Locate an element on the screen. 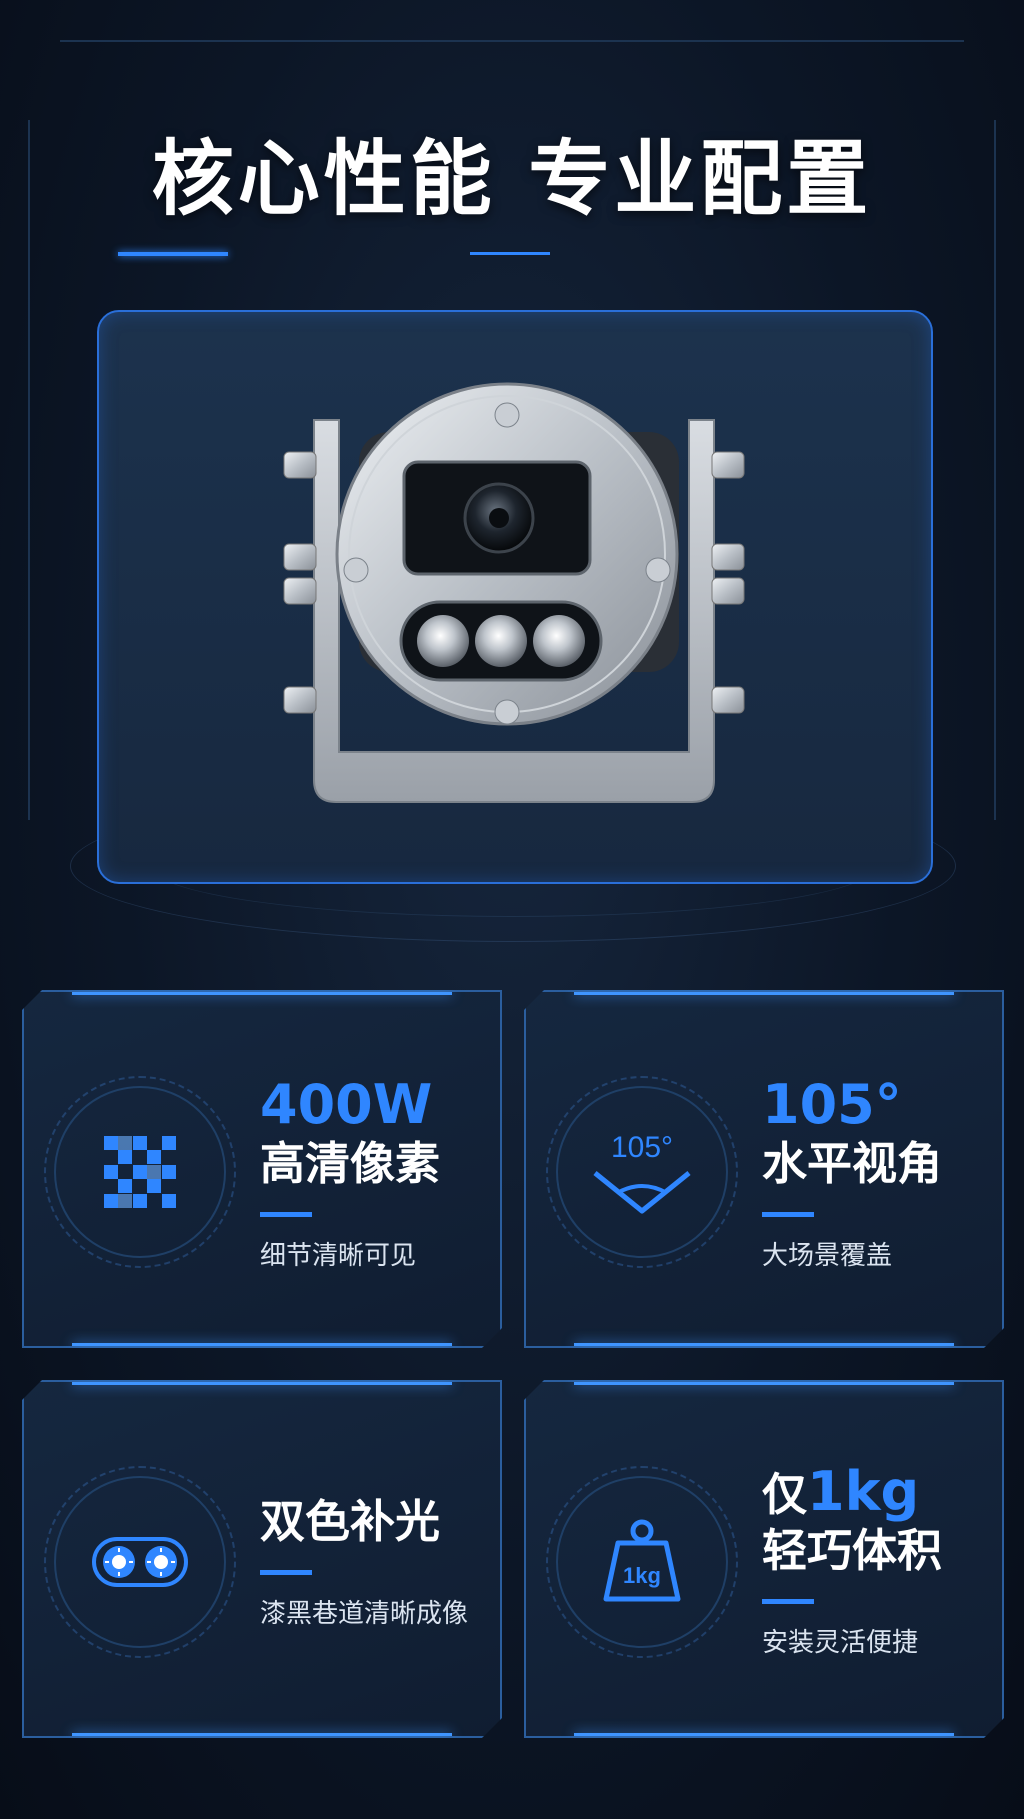  feature-text: 400W 高清像素 细节清晰可见 is located at coordinates (350, 1173).